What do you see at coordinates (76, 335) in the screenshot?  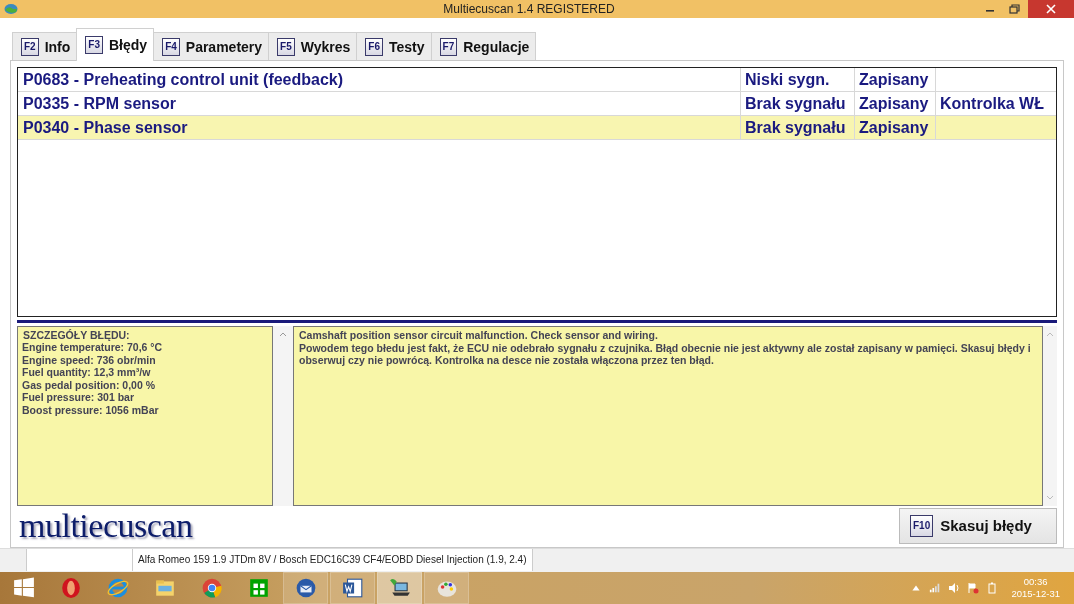 I see `details-heading: SZCZEGÓŁY BŁĘDU:` at bounding box center [76, 335].